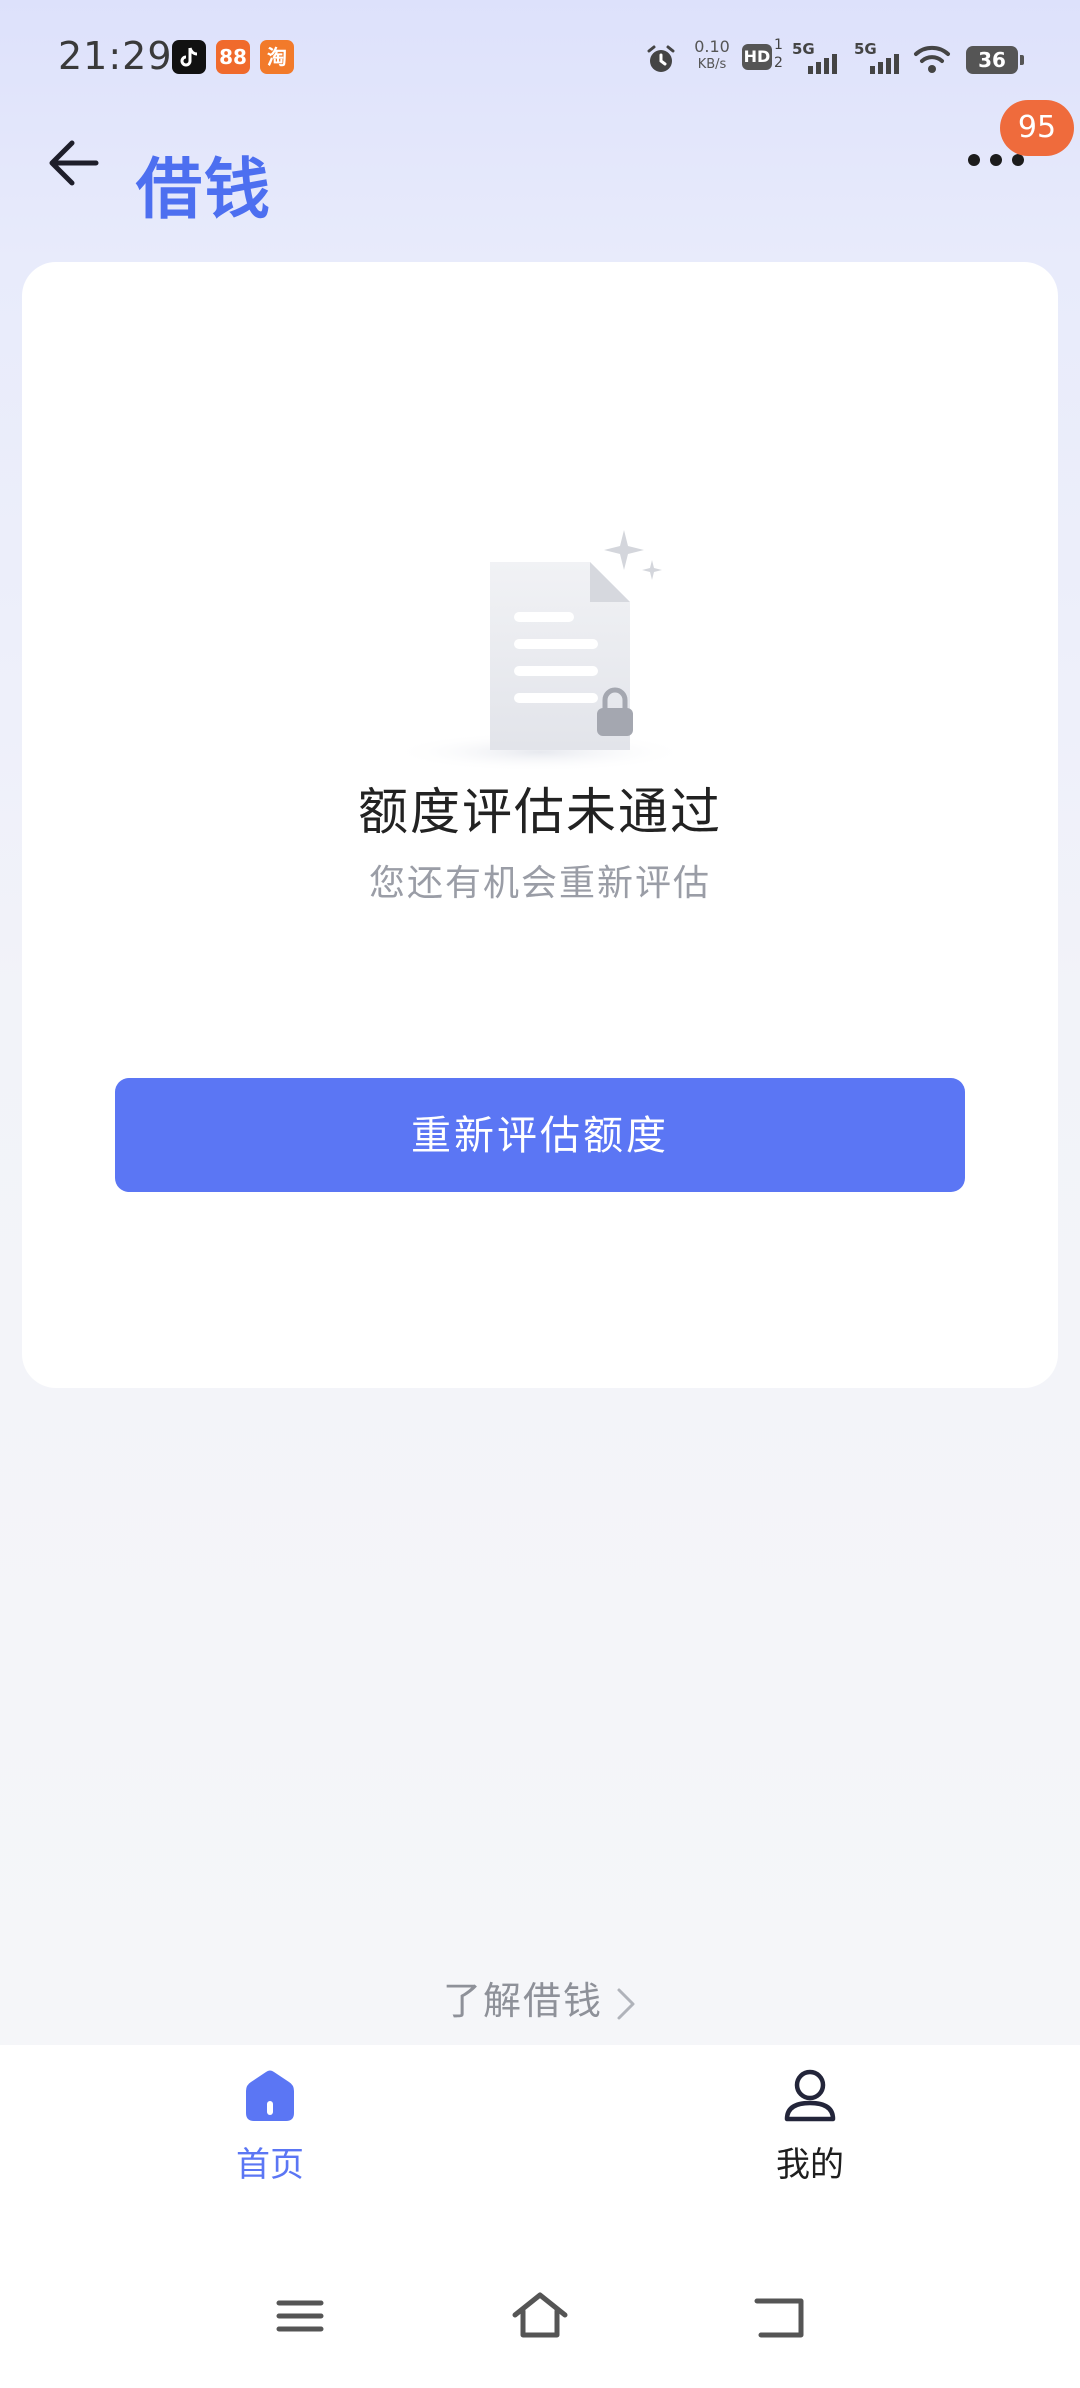 This screenshot has width=1080, height=2388. I want to click on notification-badge: 95, so click(1037, 128).